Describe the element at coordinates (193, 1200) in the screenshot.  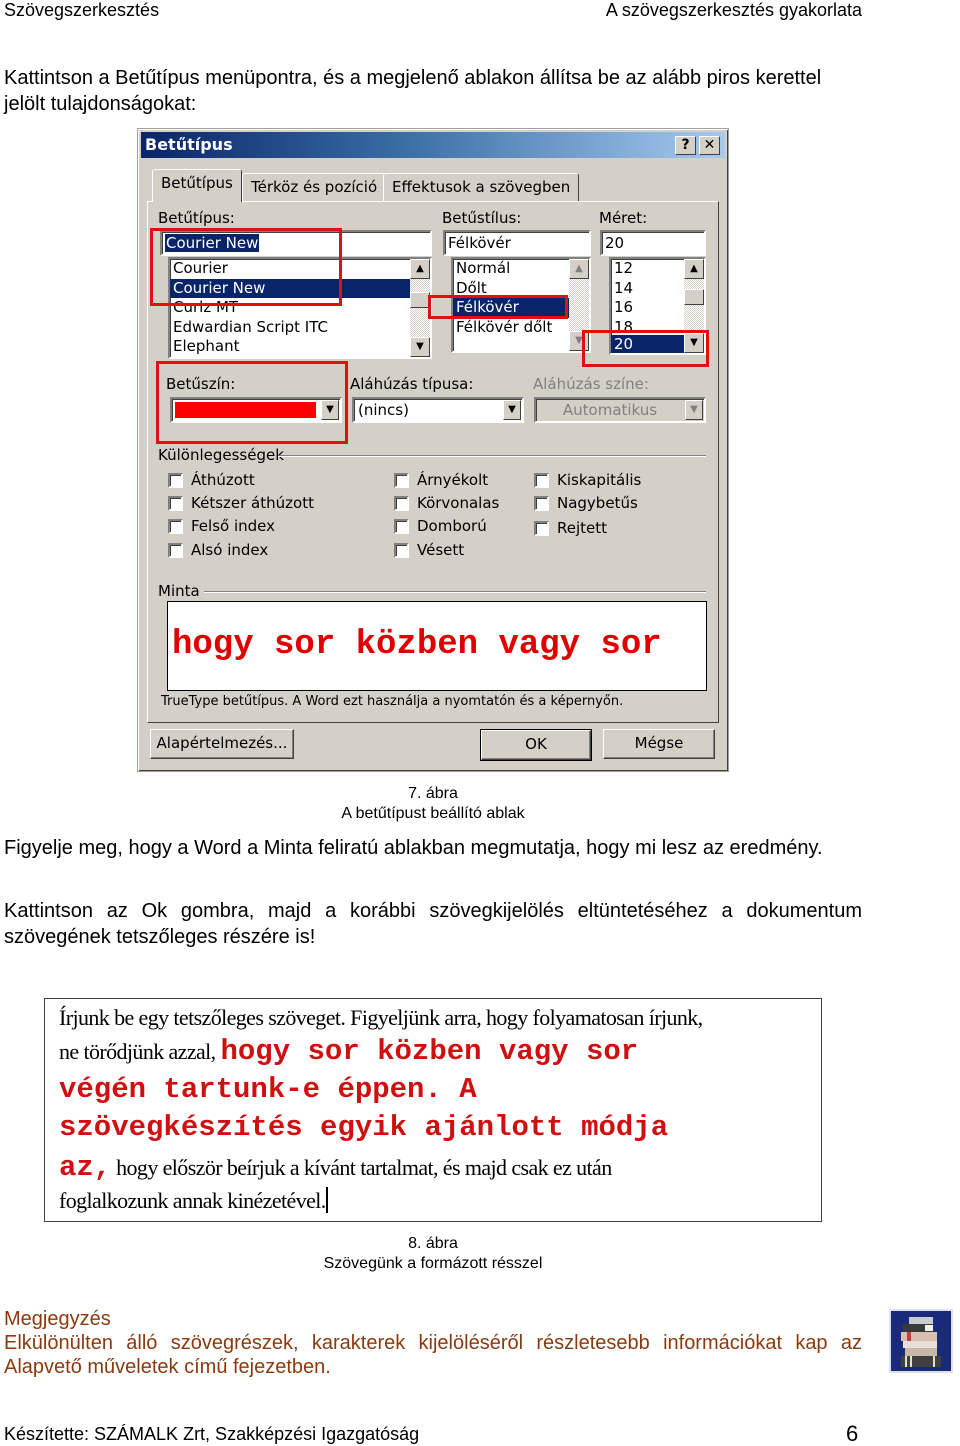
I see `doc-line: foglalkozunk annak kinézetével.` at that location.